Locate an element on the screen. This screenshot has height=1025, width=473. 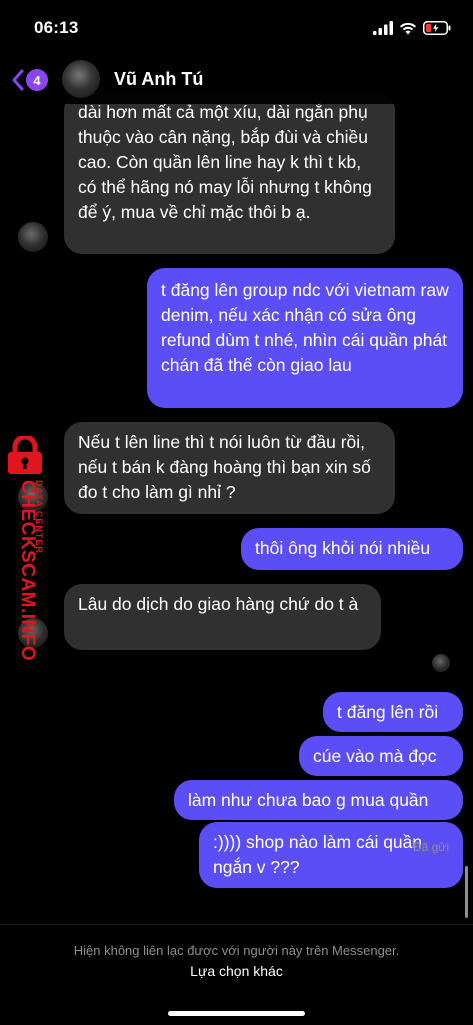
chat-header: 4 Vũ Anh Tú is located at coordinates (236, 79).